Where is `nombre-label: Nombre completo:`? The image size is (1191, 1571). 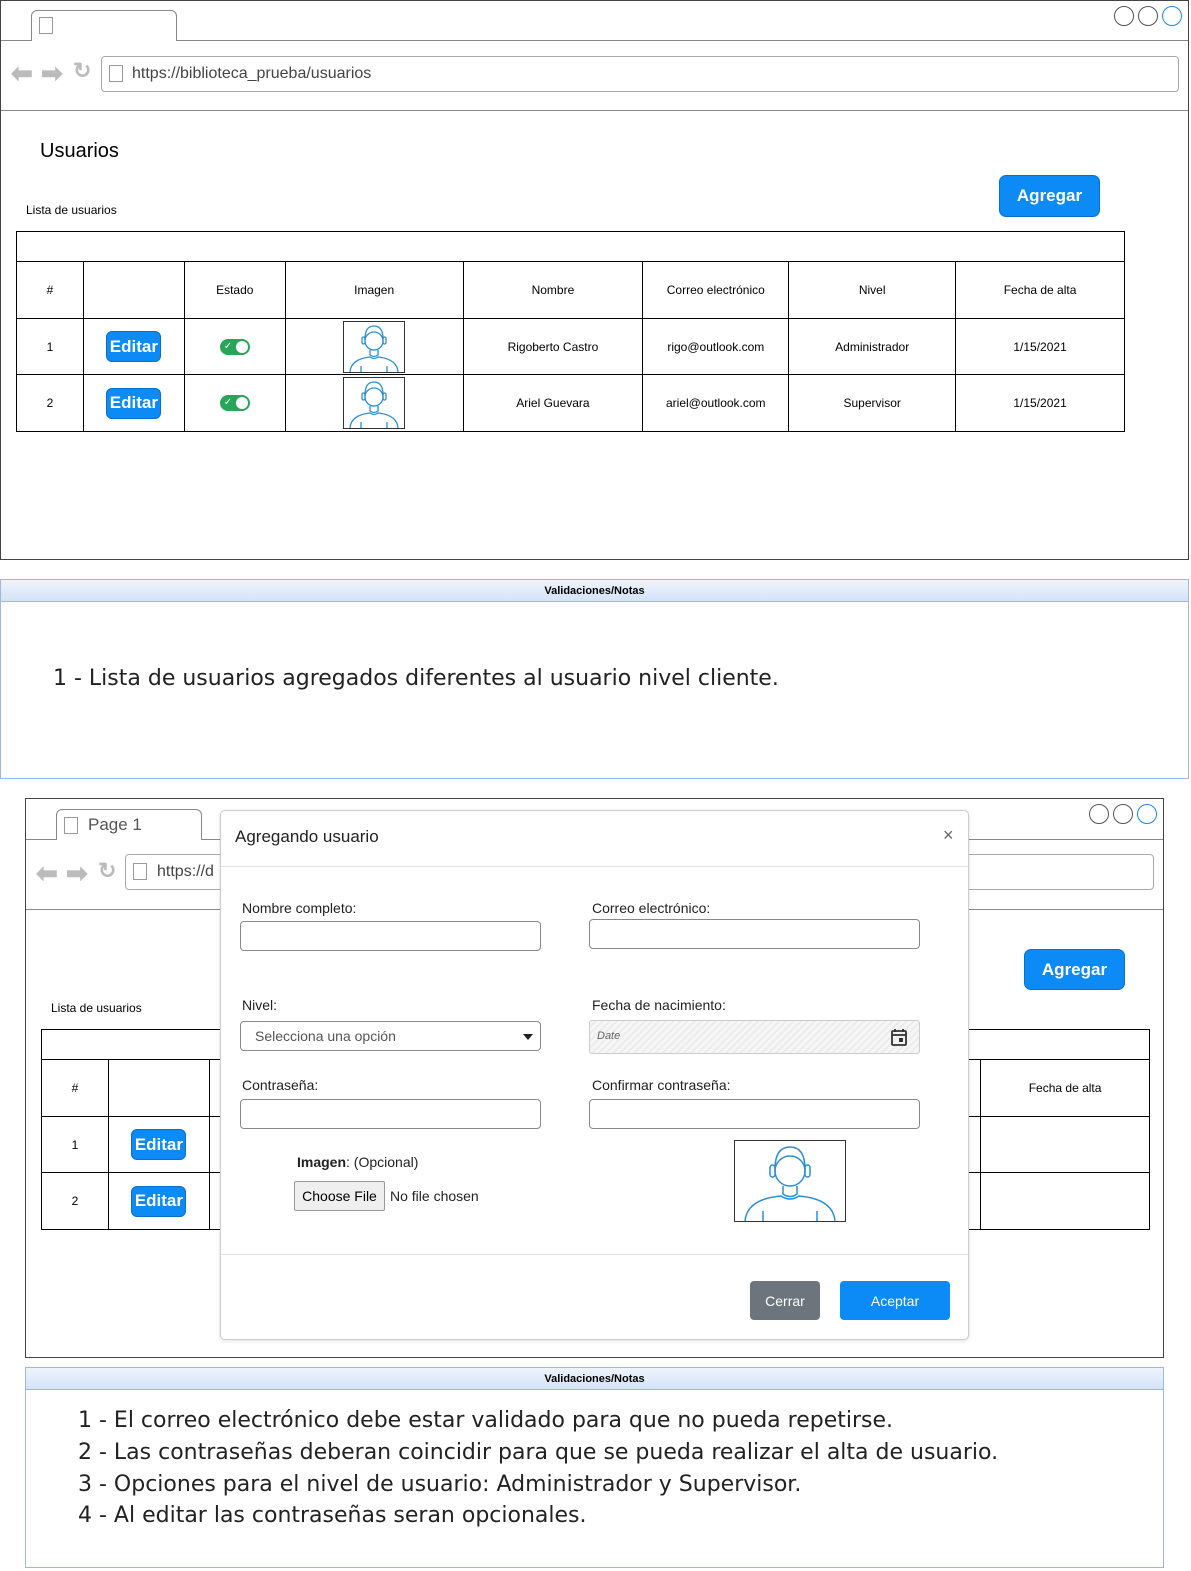
nombre-label: Nombre completo: is located at coordinates (299, 908).